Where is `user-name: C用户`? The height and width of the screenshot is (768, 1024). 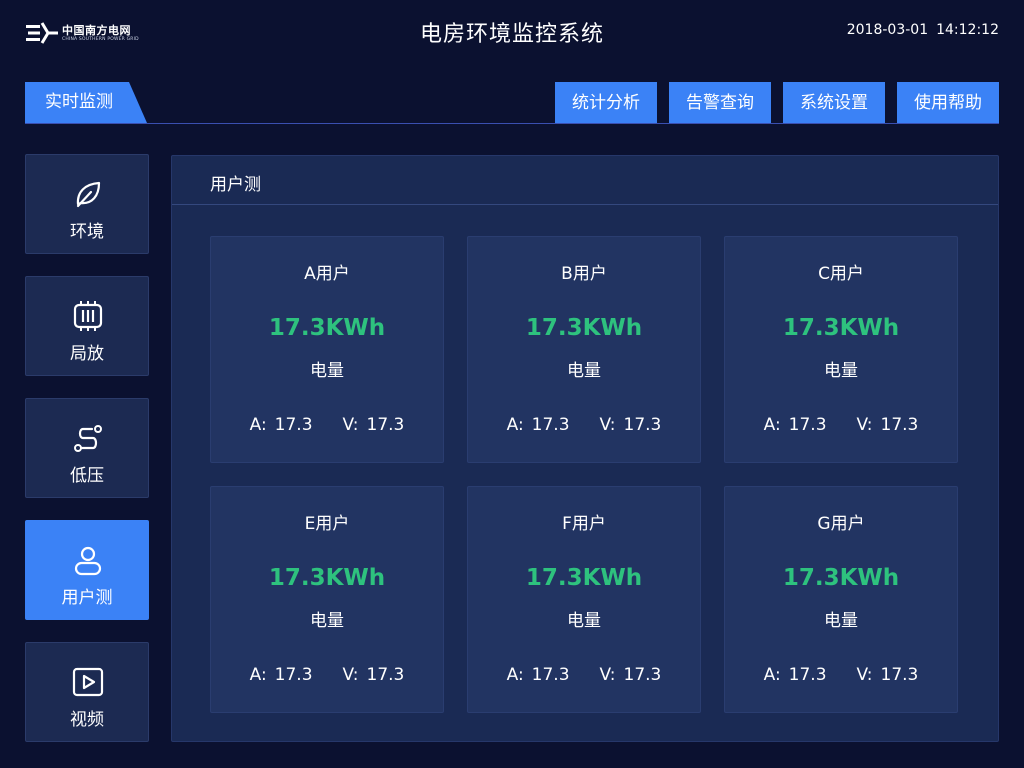 user-name: C用户 is located at coordinates (841, 274).